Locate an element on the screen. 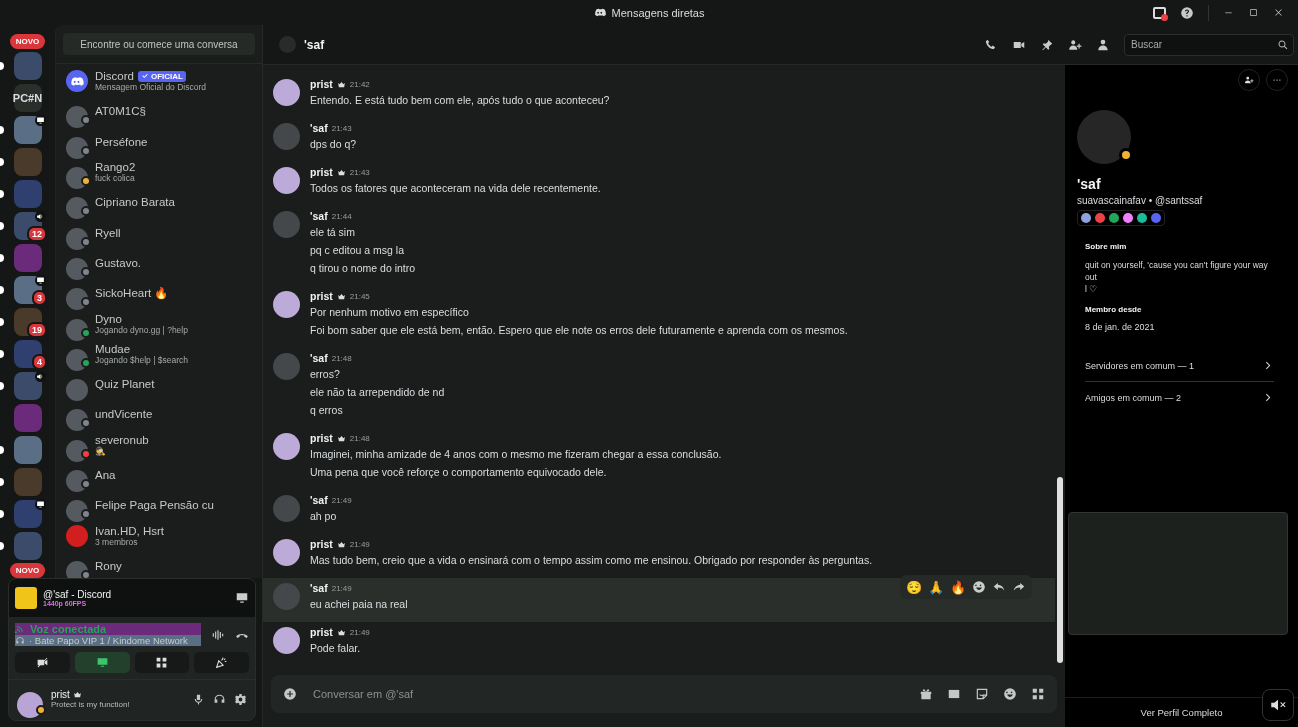 The height and width of the screenshot is (727, 1298). activities-button is located at coordinates (162, 662).